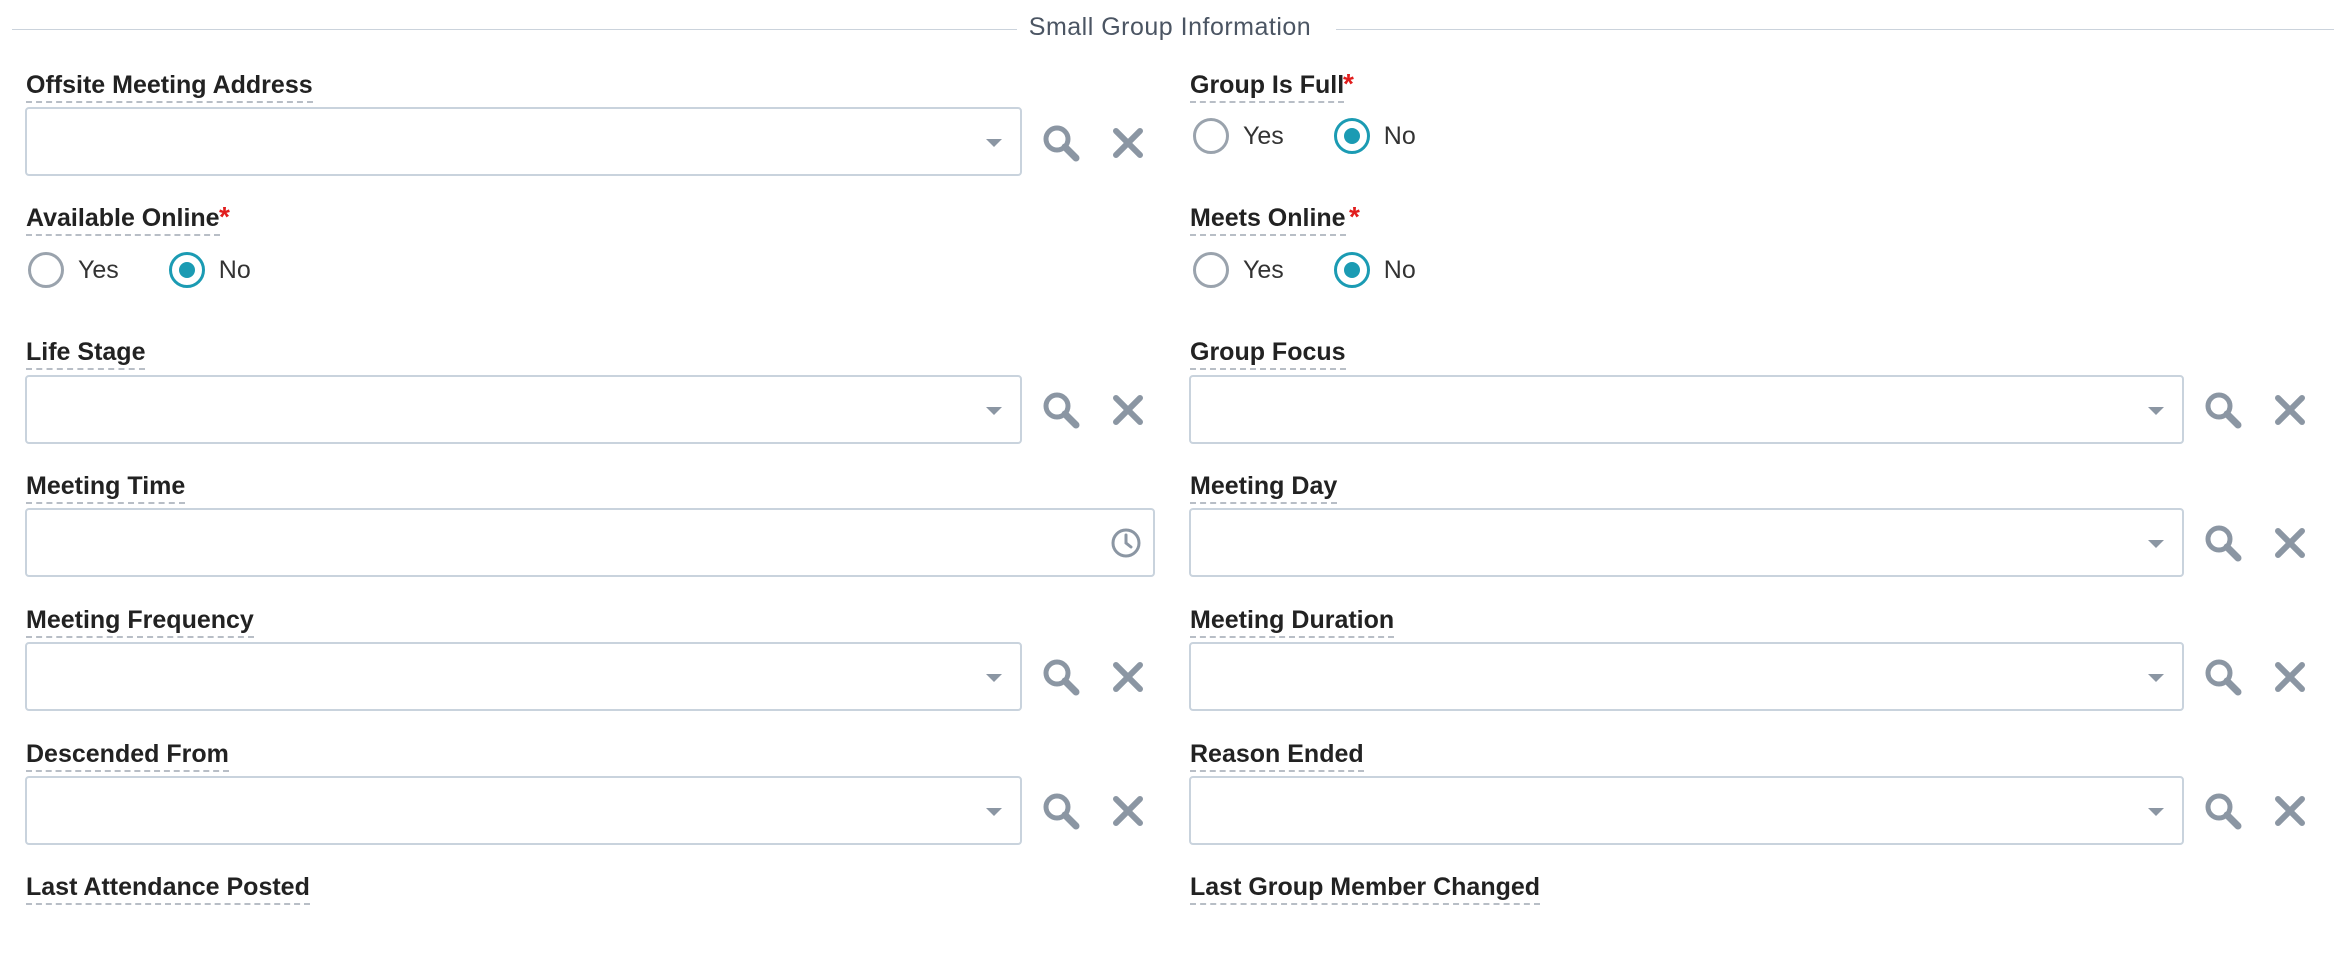  I want to click on reason-ended-select, so click(1686, 810).